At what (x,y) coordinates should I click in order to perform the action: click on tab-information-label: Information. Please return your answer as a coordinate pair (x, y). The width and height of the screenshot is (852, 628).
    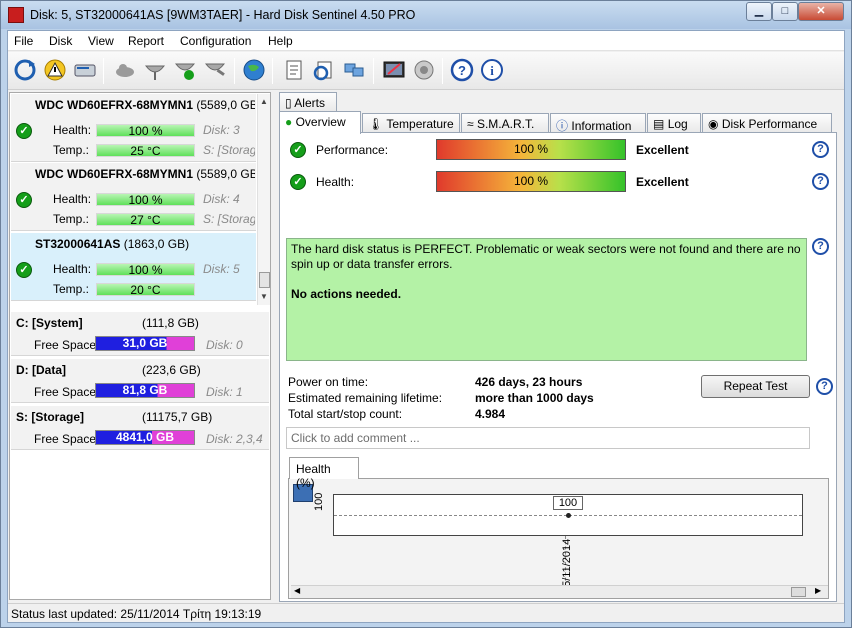
    Looking at the image, I should click on (601, 126).